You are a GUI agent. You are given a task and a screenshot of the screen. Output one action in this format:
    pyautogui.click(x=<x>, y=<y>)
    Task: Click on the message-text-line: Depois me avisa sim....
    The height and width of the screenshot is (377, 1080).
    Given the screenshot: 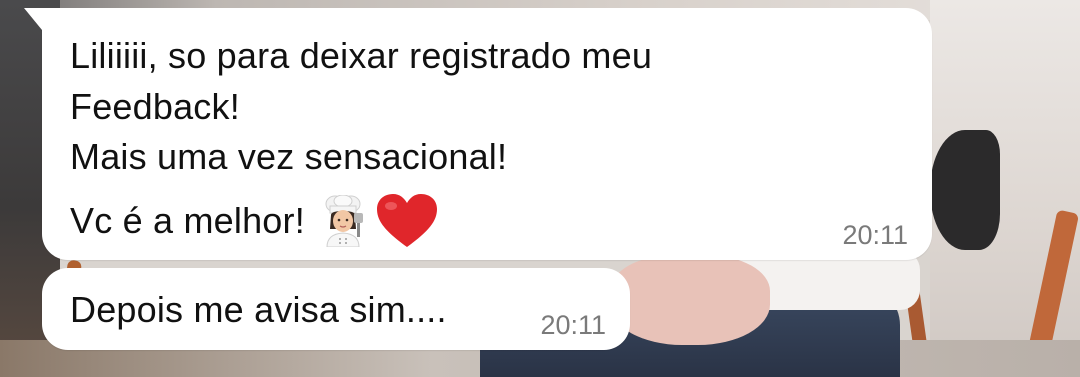 What is the action you would take?
    pyautogui.click(x=258, y=309)
    